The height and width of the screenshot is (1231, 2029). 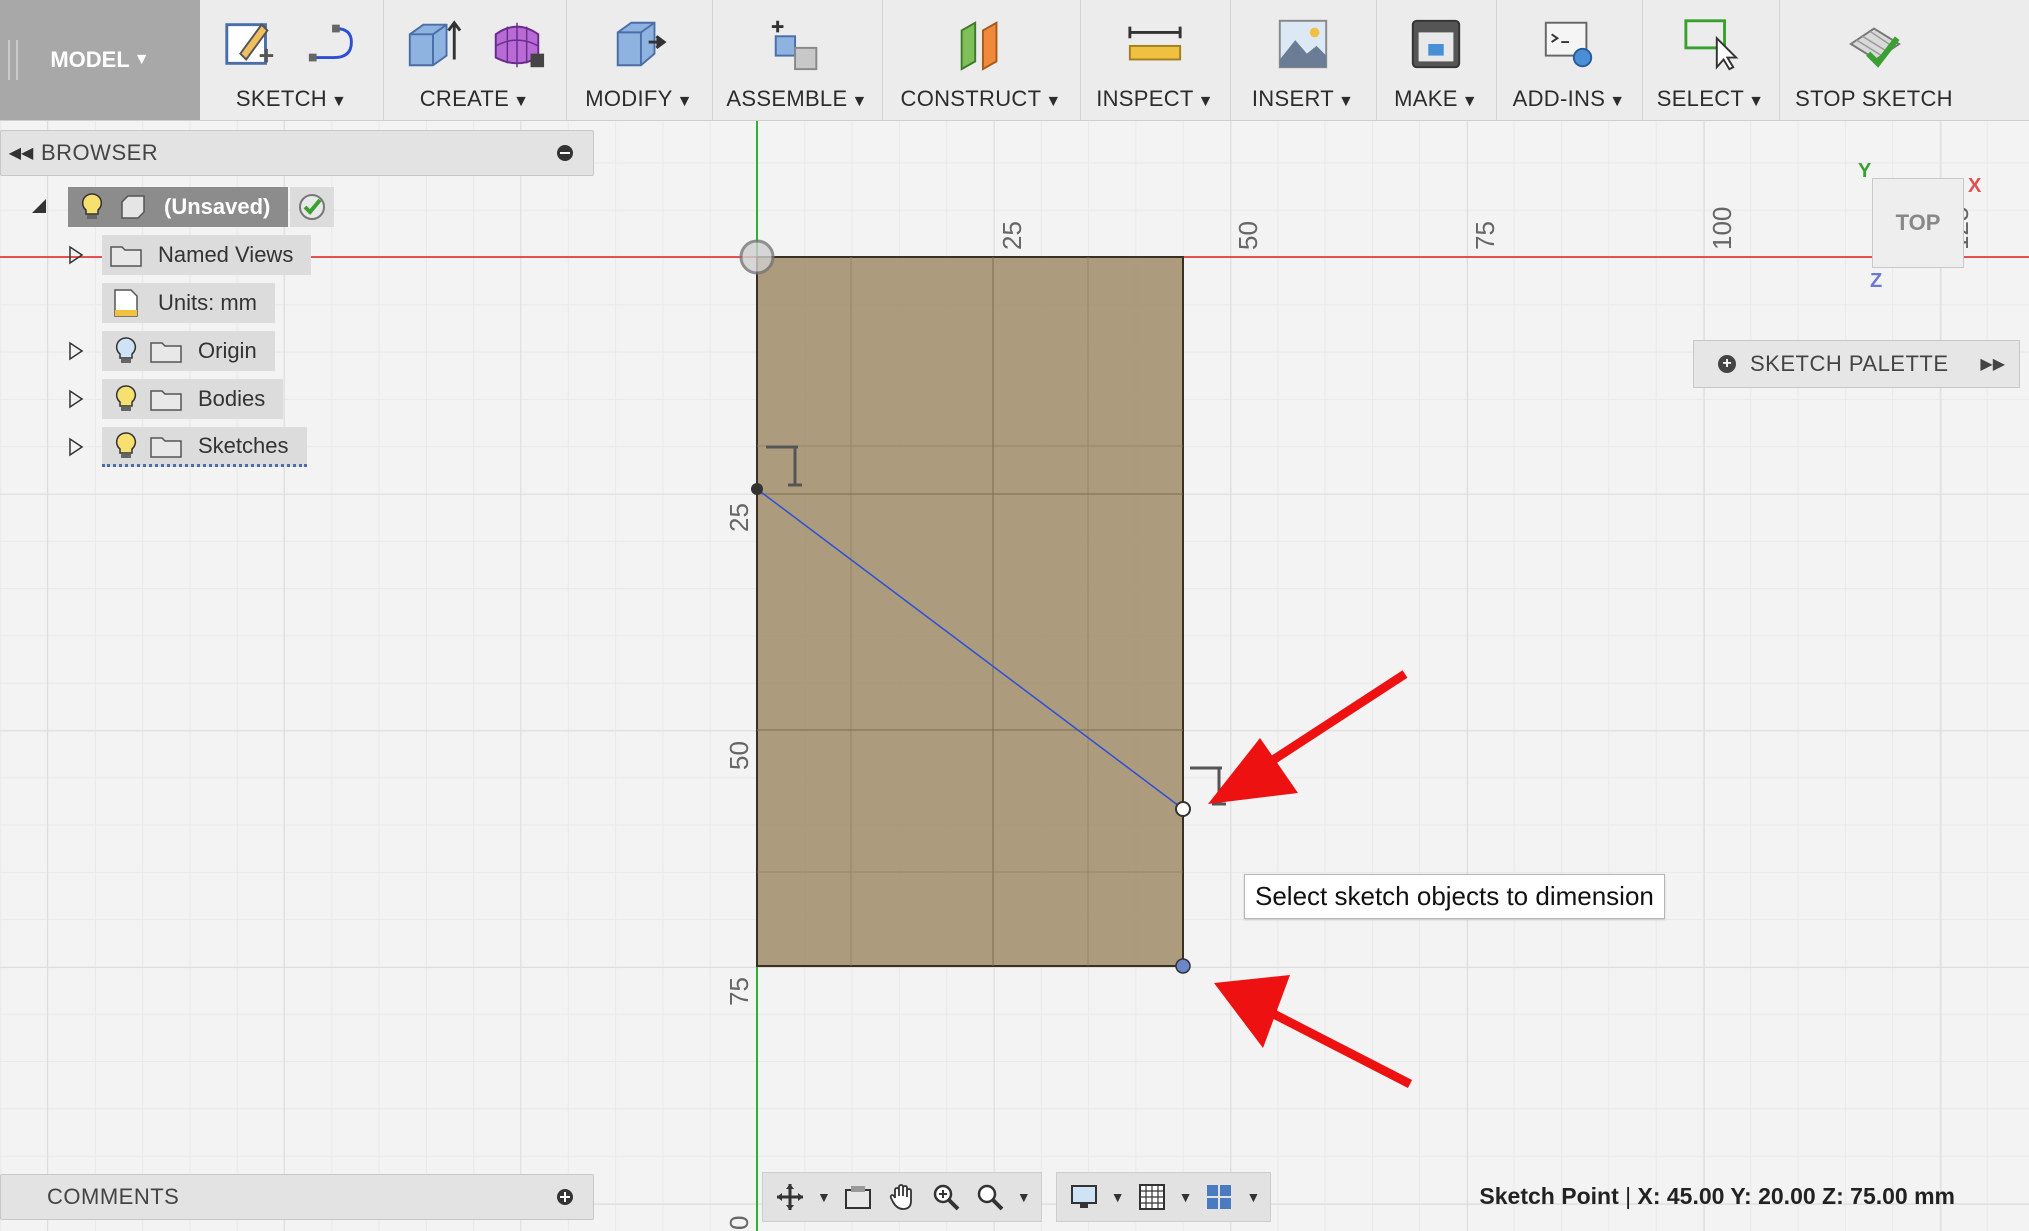 I want to click on construct-menu: CONSTRUCT ▼, so click(x=981, y=60).